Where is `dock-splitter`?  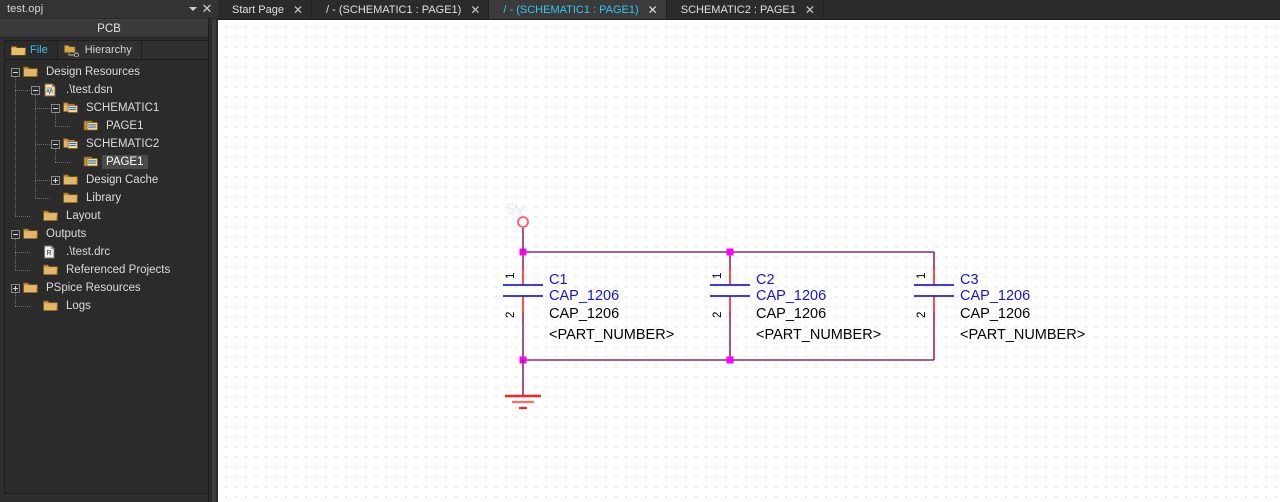 dock-splitter is located at coordinates (213, 260).